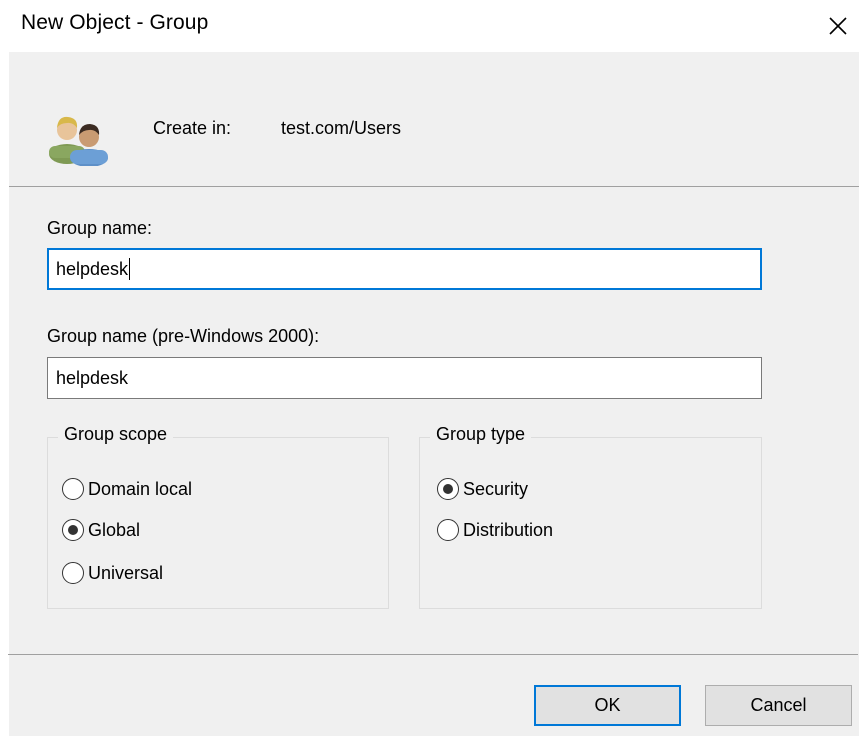 The image size is (859, 736). What do you see at coordinates (116, 434) in the screenshot?
I see `group-scope-legend: Group scope` at bounding box center [116, 434].